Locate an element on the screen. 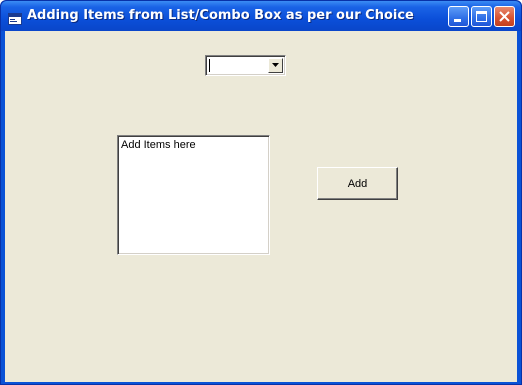 The image size is (522, 385). app-window-icon is located at coordinates (15, 17).